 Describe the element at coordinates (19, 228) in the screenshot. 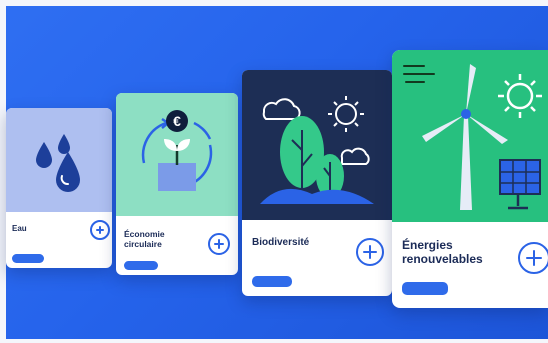

I see `card-title: Eau` at that location.